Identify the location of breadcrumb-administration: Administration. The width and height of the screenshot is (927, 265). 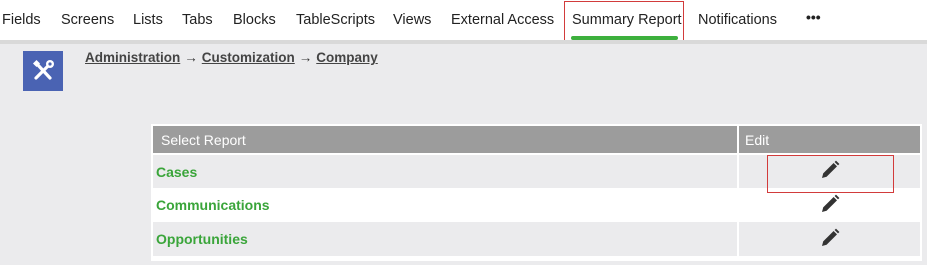
(132, 57).